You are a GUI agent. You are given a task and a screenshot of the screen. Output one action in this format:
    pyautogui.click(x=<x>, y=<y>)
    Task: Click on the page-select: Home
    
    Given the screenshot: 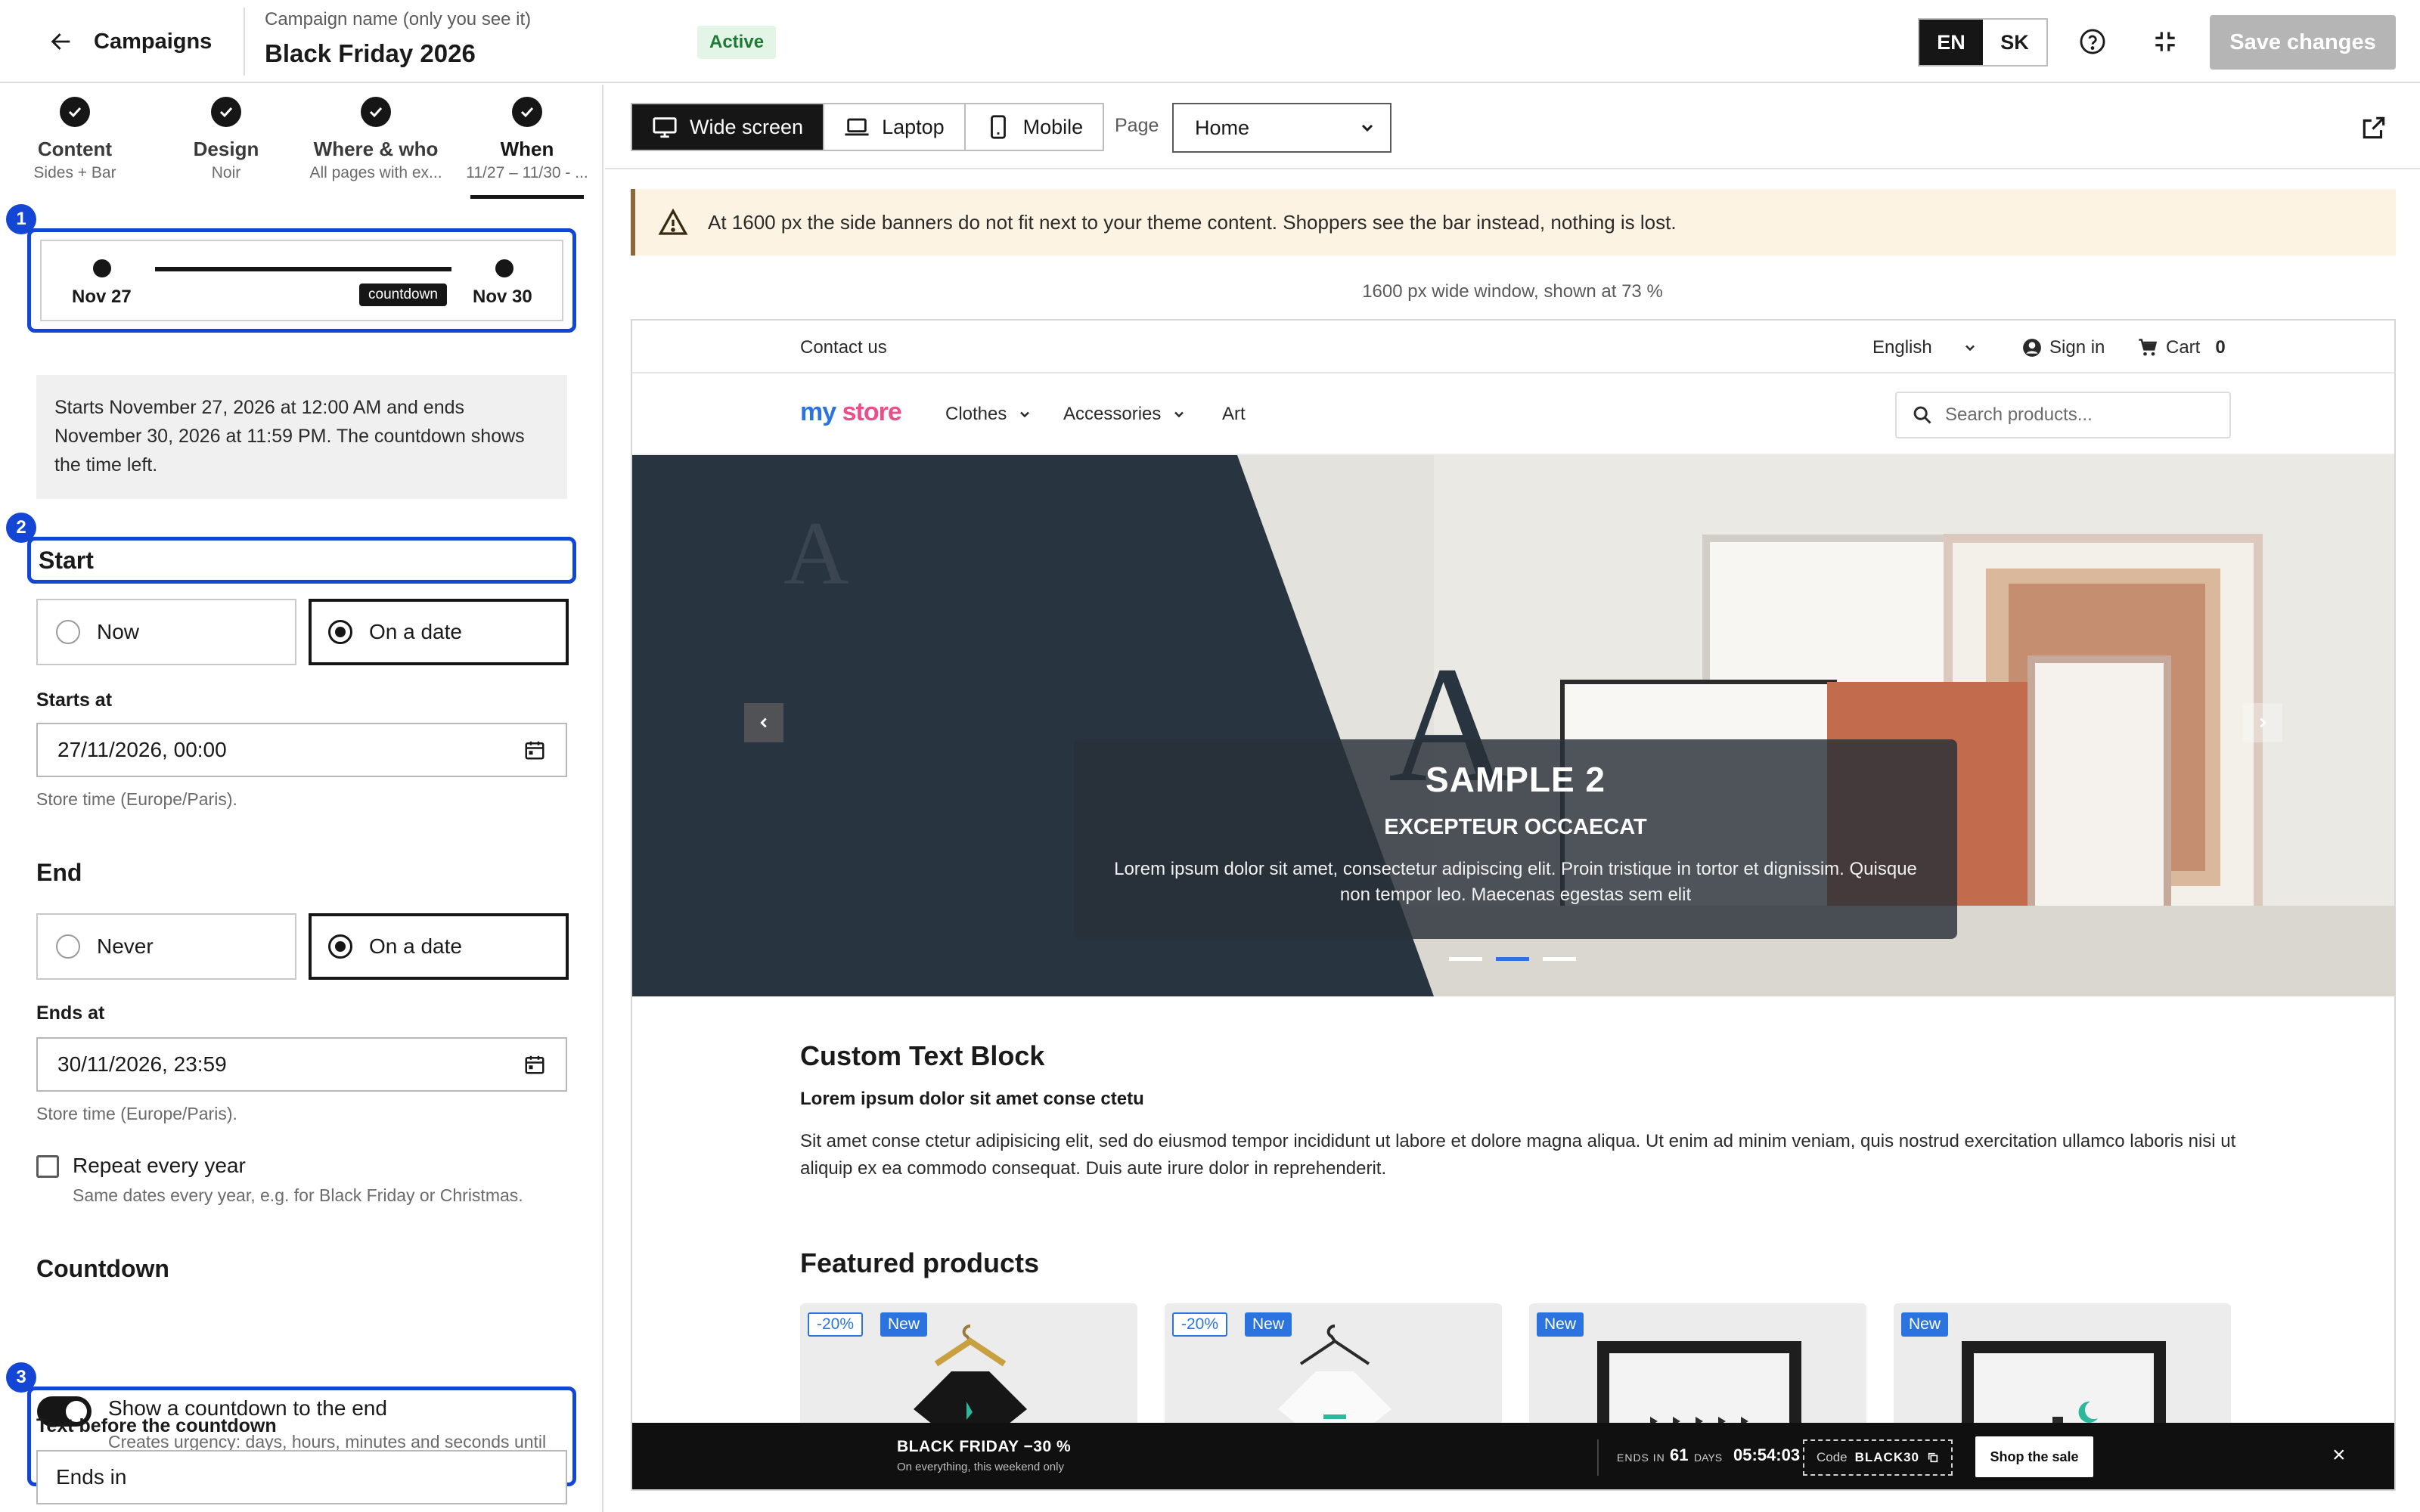 What is the action you would take?
    pyautogui.click(x=1282, y=128)
    